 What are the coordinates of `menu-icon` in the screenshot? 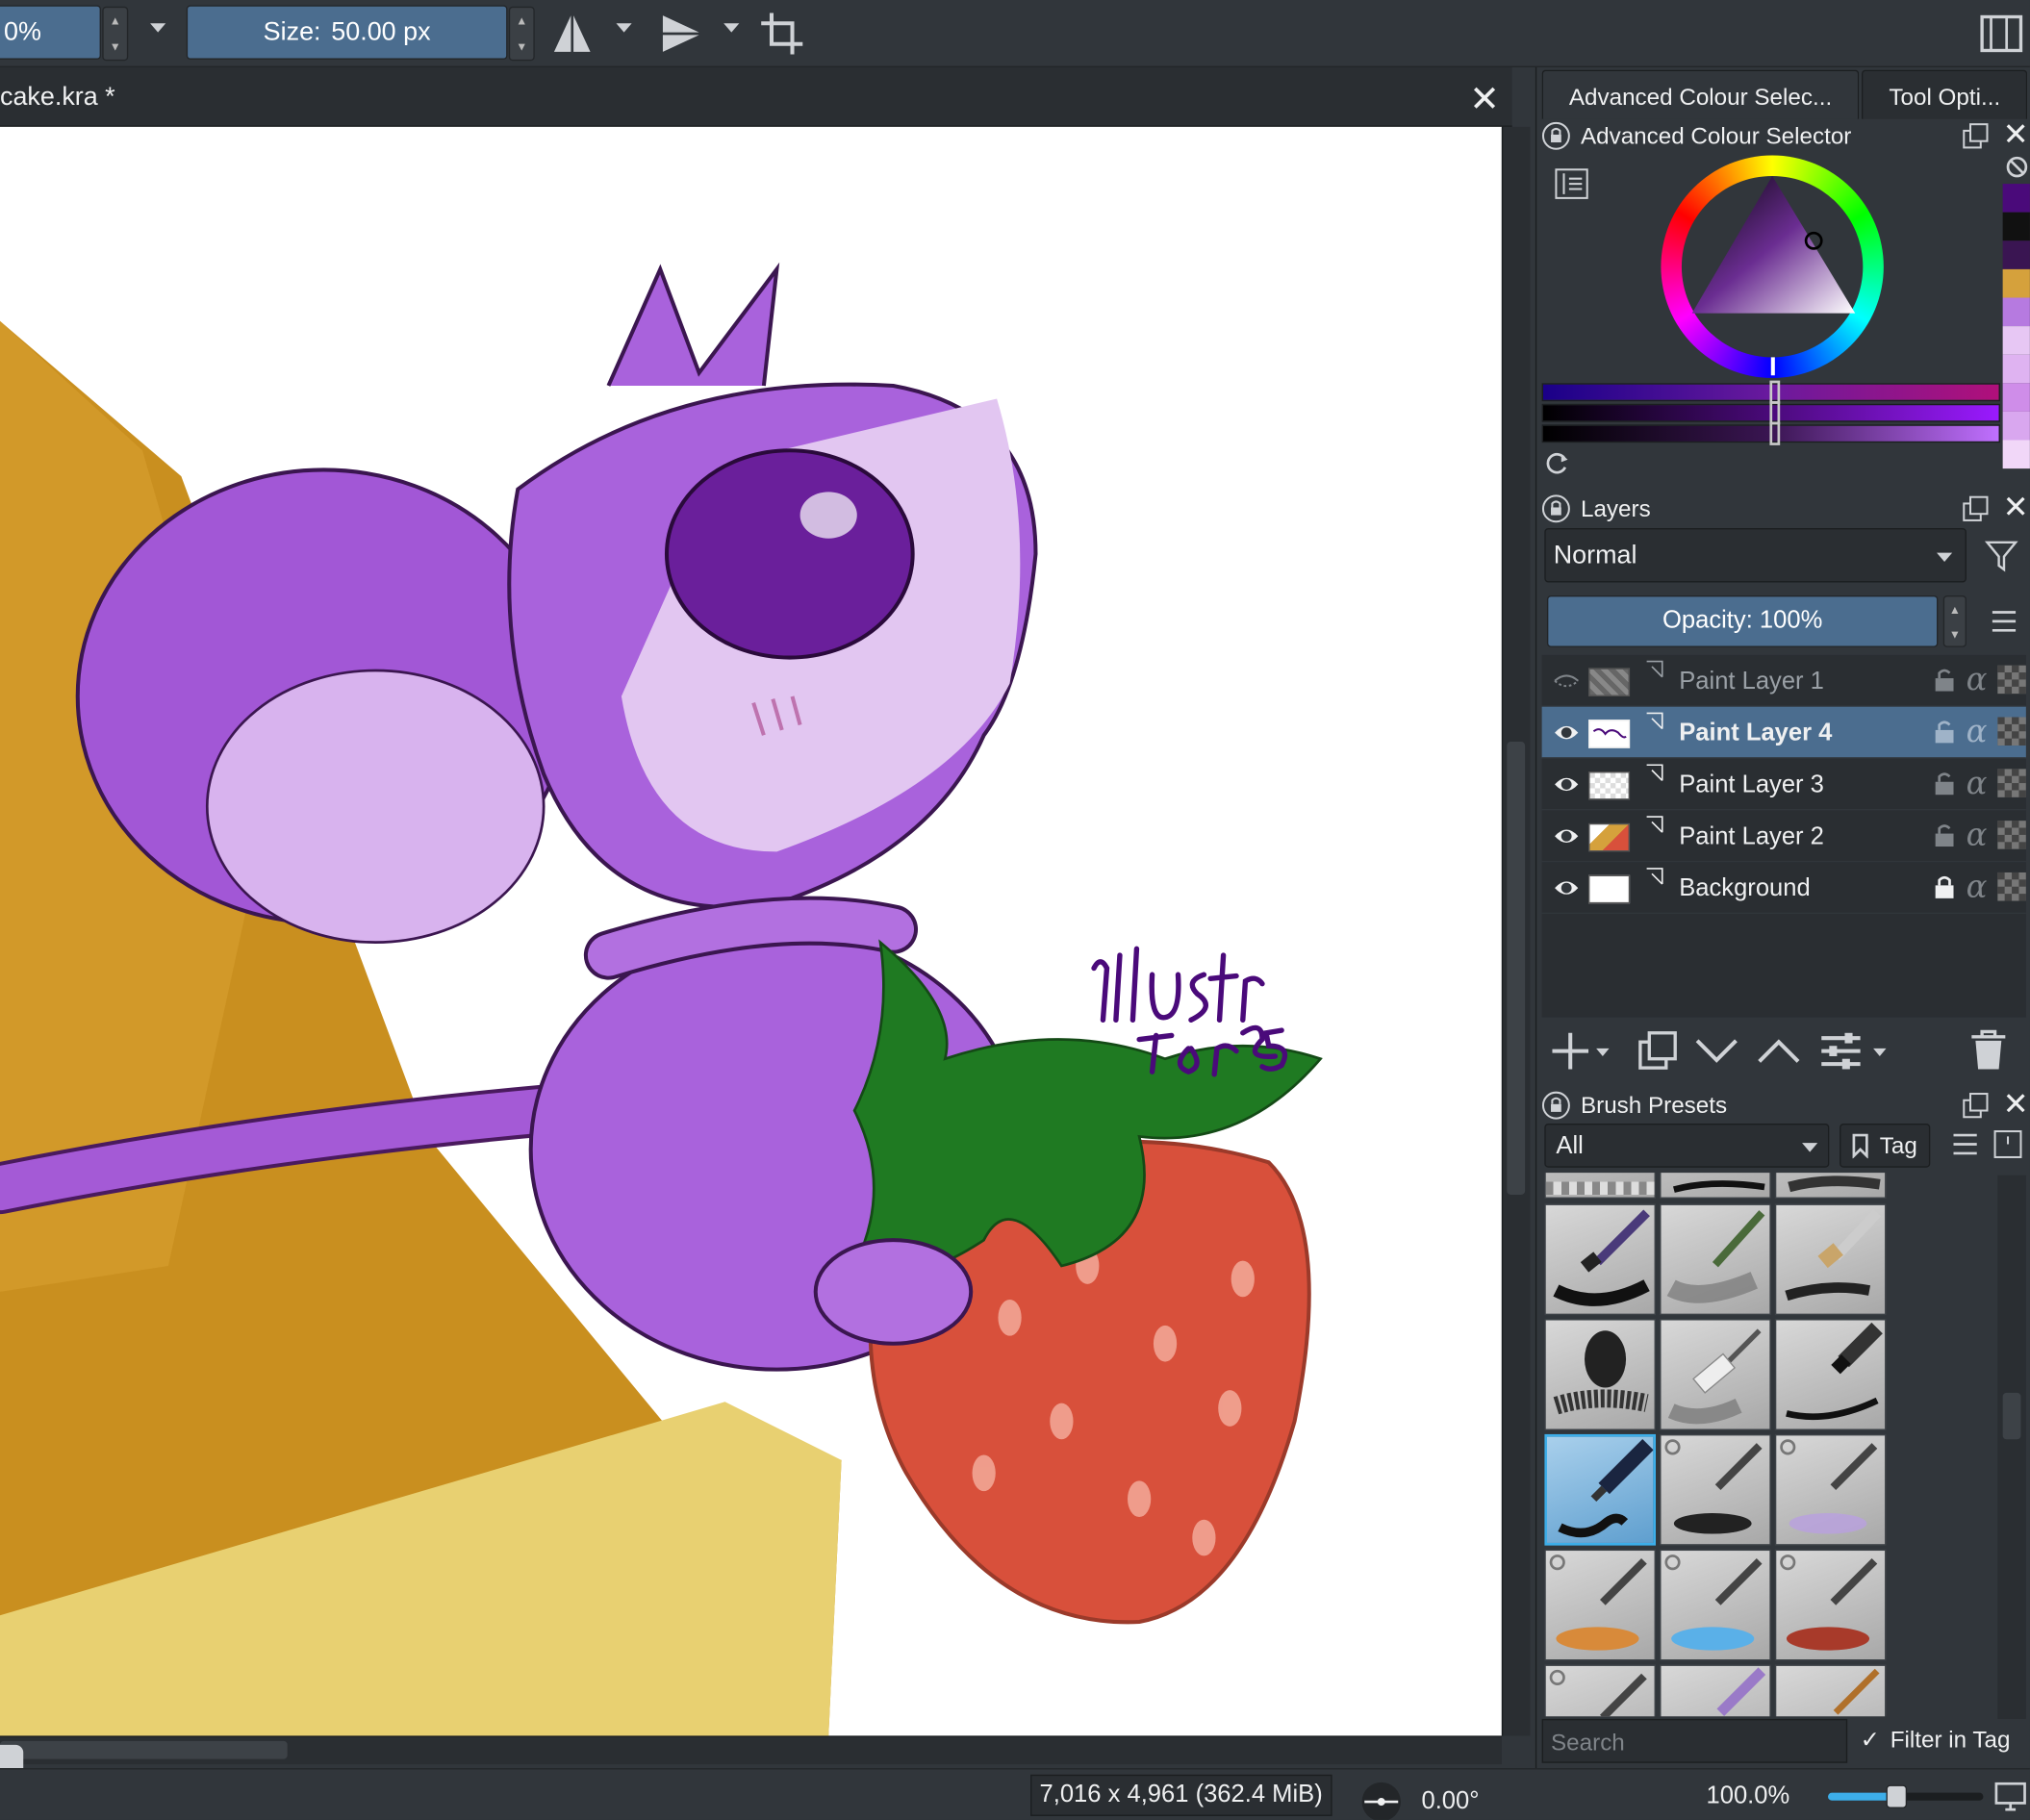 It's located at (2004, 621).